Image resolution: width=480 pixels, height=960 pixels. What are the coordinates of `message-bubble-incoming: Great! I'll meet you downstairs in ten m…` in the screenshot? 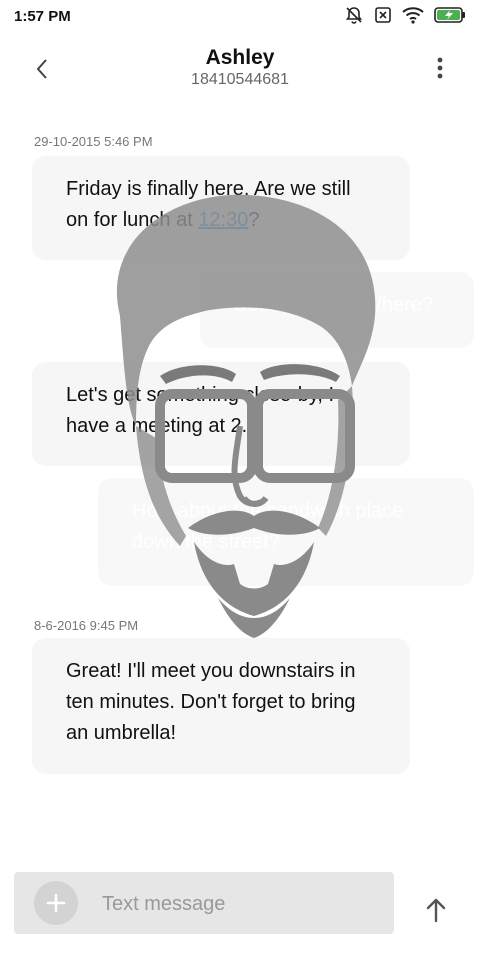 It's located at (221, 706).